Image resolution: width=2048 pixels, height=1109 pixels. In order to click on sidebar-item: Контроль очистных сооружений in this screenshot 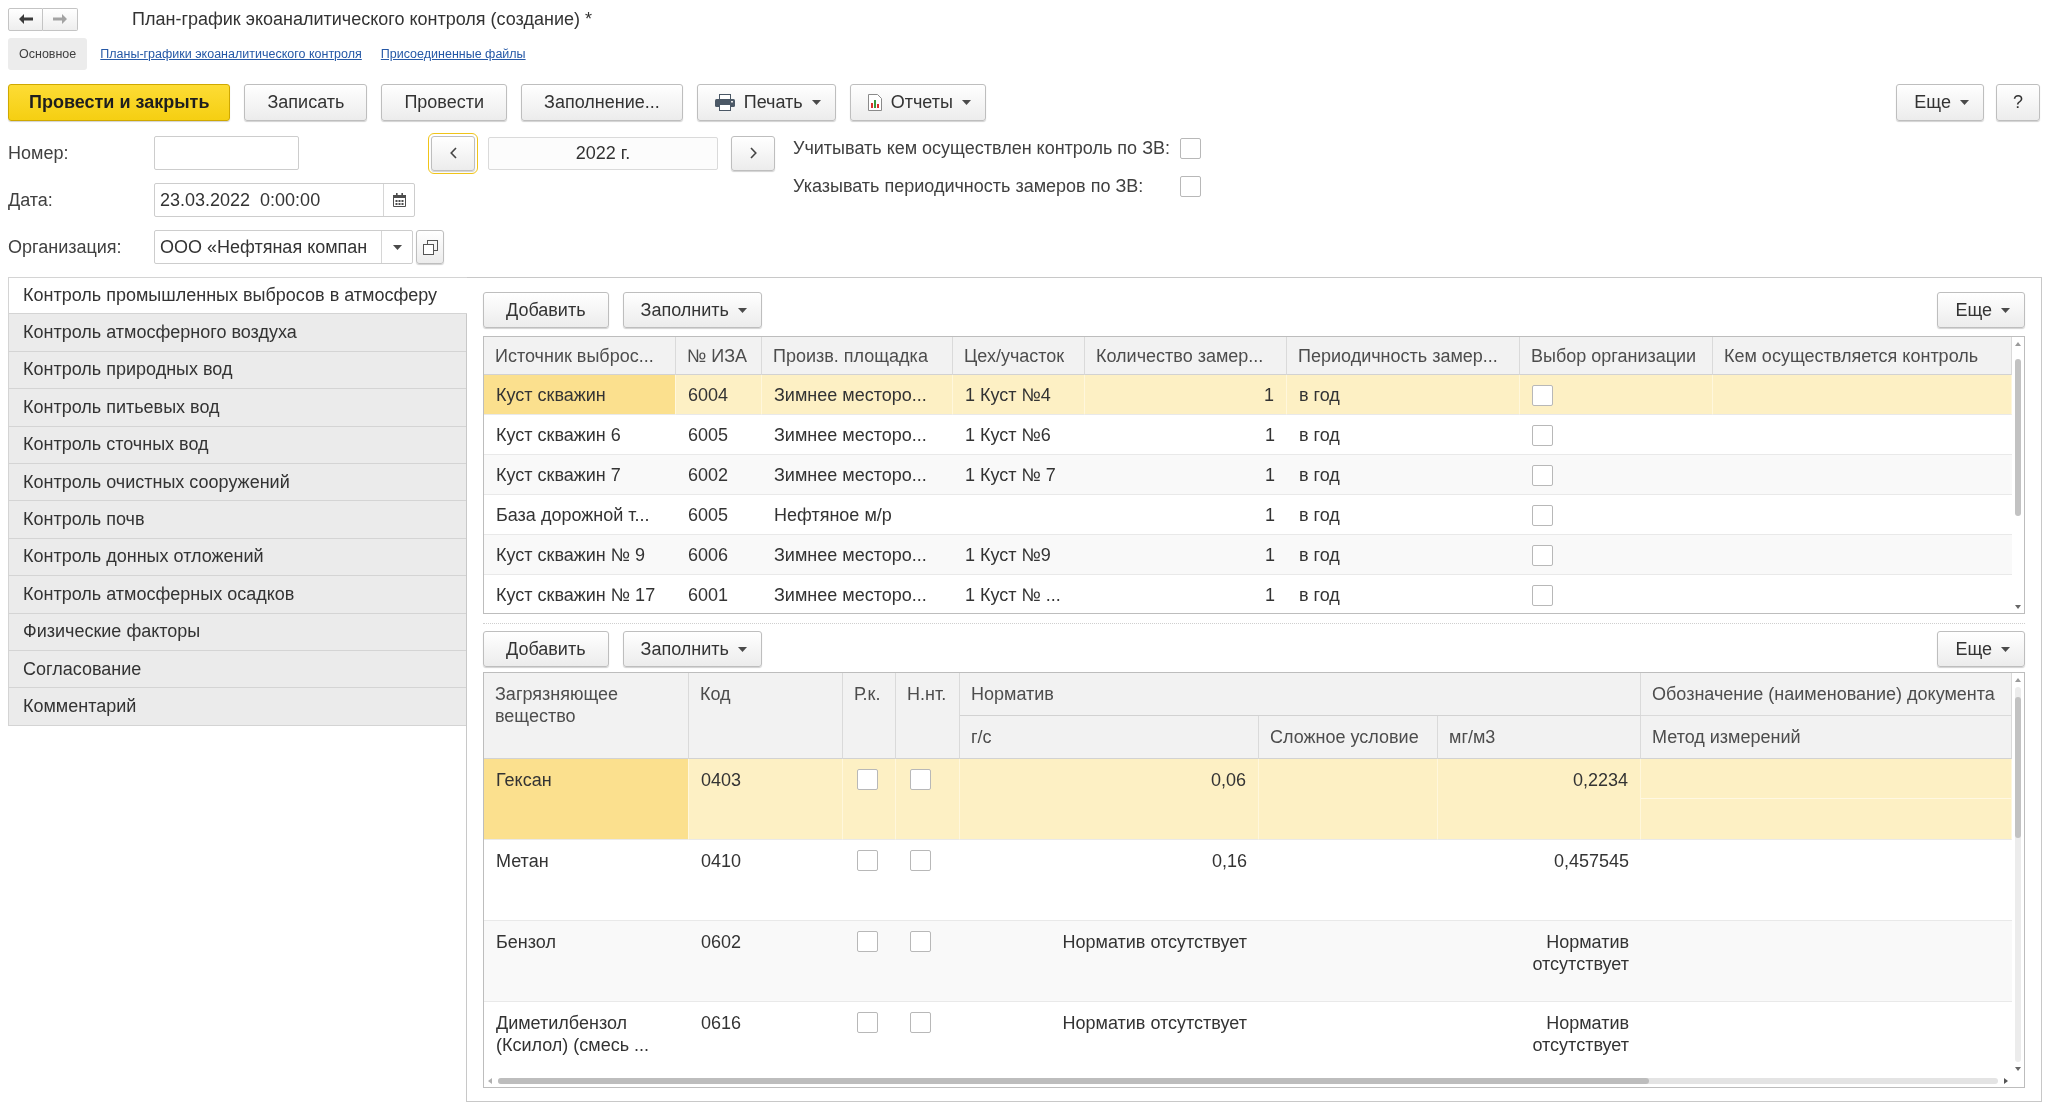, I will do `click(237, 482)`.